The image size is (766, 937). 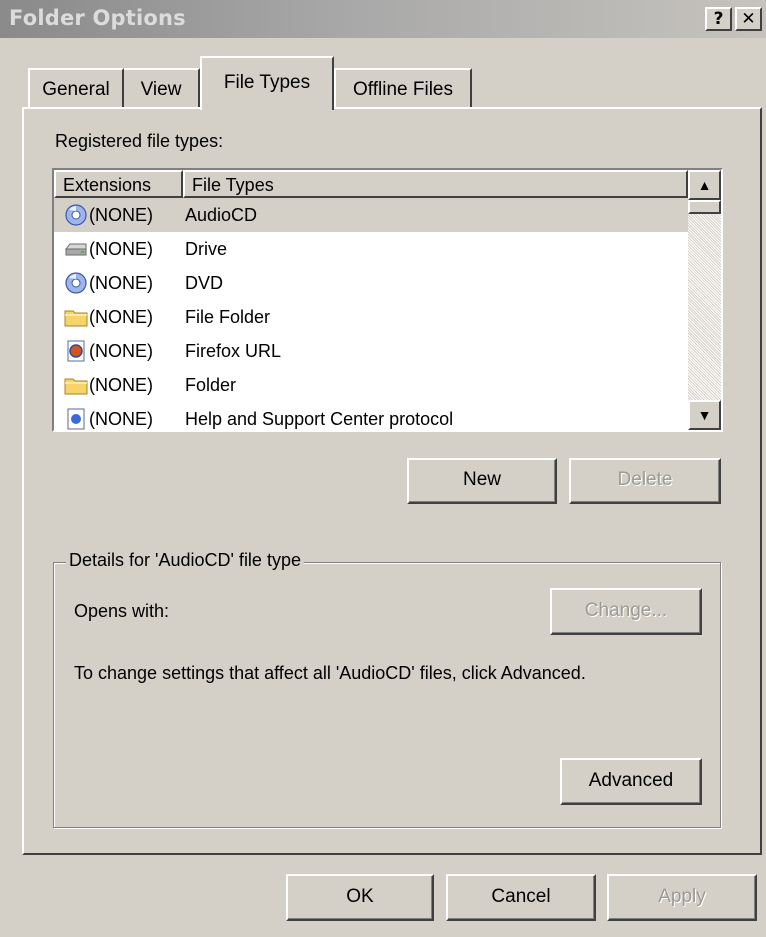 What do you see at coordinates (162, 88) in the screenshot?
I see `tab-view: View` at bounding box center [162, 88].